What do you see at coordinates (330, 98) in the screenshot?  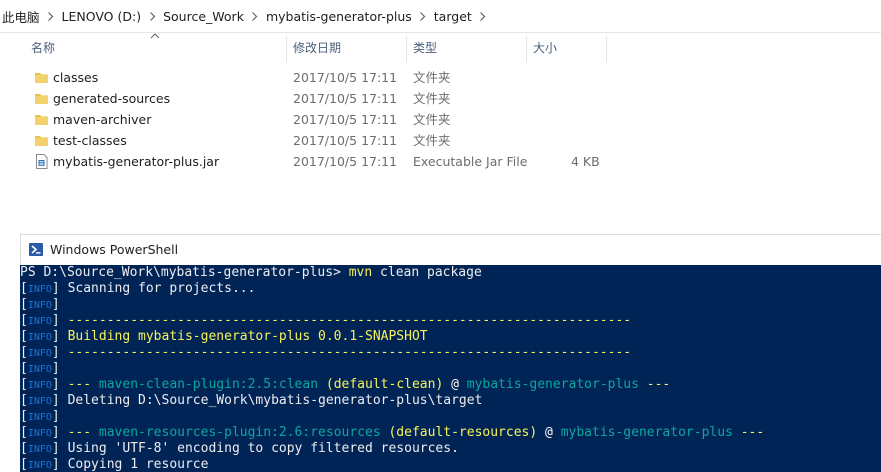 I see `file-row: generated-sources 2017/10/5 17:11 文件夹` at bounding box center [330, 98].